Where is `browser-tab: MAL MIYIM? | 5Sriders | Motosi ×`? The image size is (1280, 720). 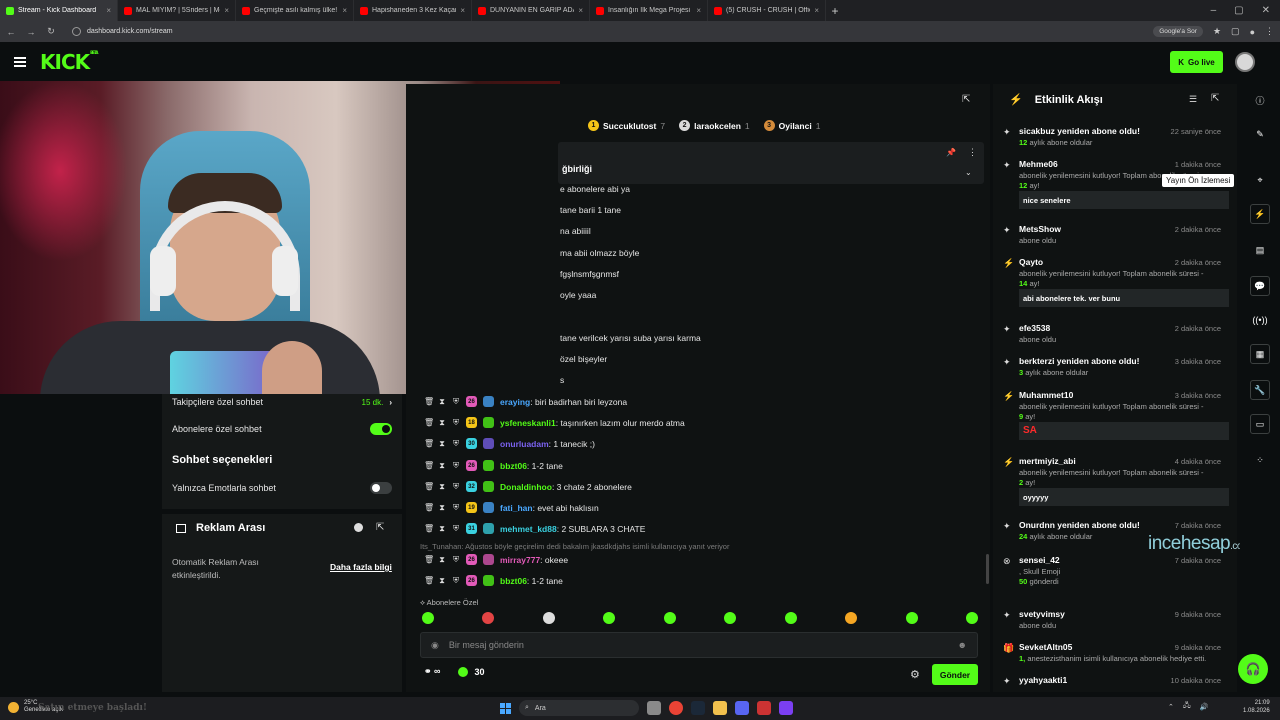
browser-tab: MAL MIYIM? | 5Sriders | Motosi × is located at coordinates (177, 10).